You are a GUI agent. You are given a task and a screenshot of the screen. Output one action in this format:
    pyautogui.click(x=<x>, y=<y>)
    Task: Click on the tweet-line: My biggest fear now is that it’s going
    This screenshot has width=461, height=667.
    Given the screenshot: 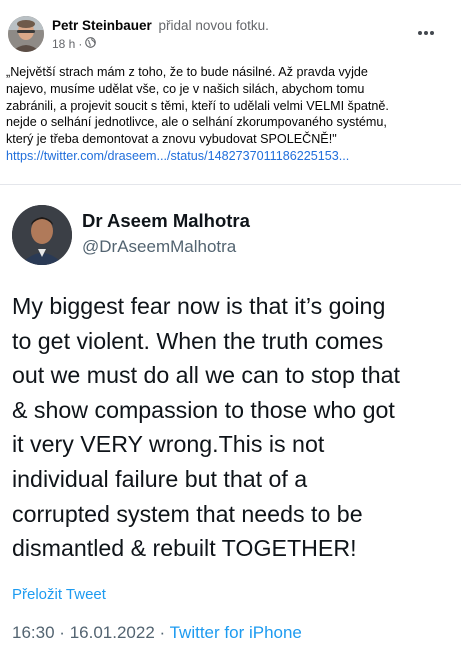 What is the action you would take?
    pyautogui.click(x=199, y=306)
    